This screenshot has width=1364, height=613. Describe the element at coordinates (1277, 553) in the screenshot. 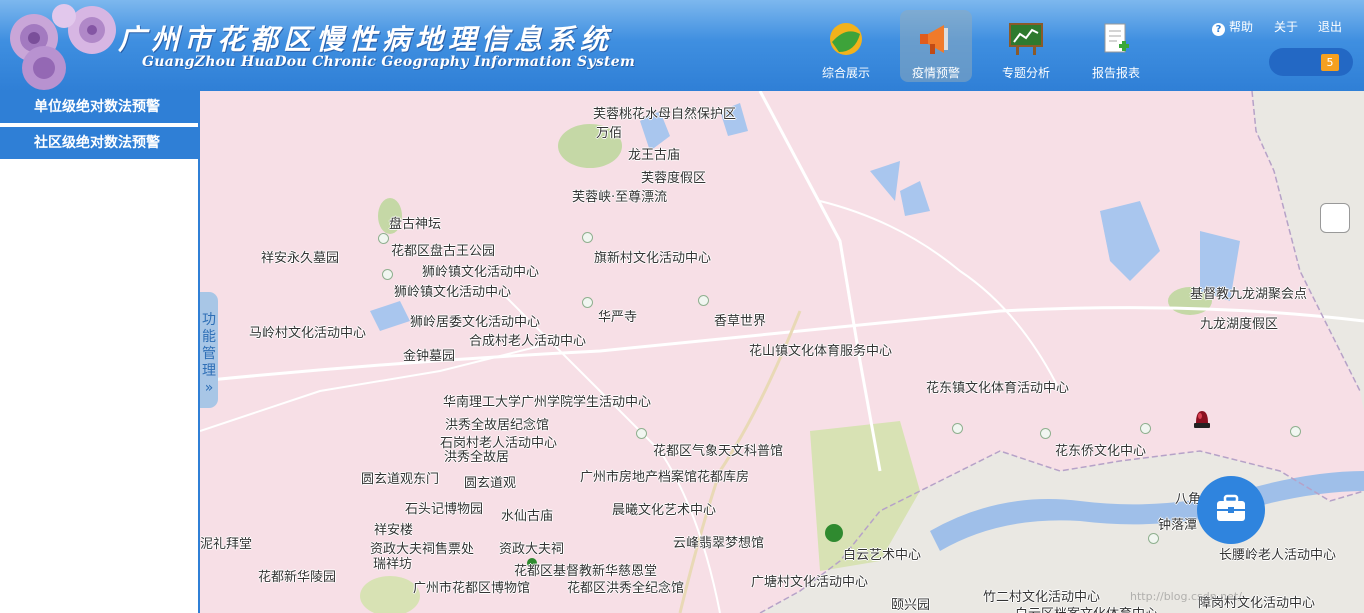

I see `poi-label: 长腰岭老人活动中心` at that location.